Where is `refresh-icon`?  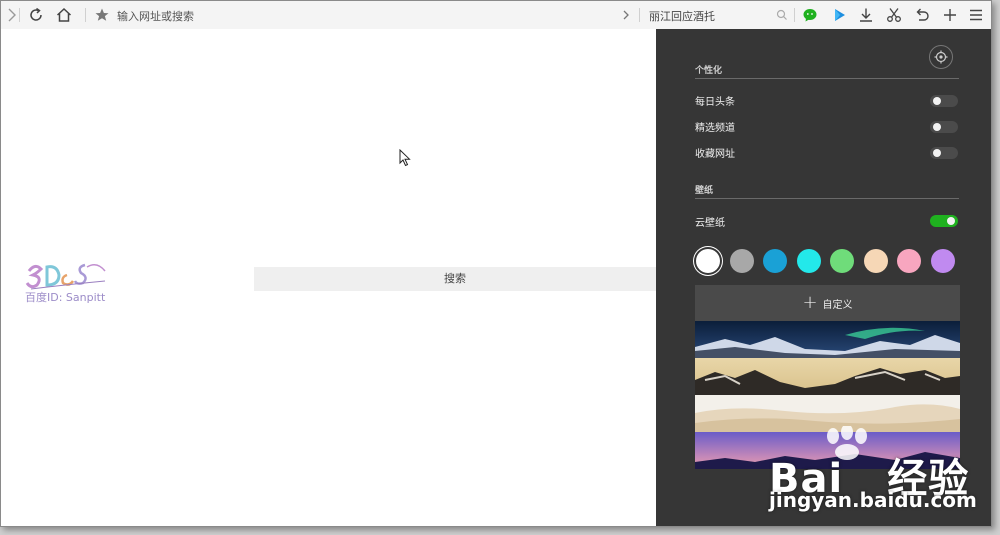
refresh-icon is located at coordinates (36, 15).